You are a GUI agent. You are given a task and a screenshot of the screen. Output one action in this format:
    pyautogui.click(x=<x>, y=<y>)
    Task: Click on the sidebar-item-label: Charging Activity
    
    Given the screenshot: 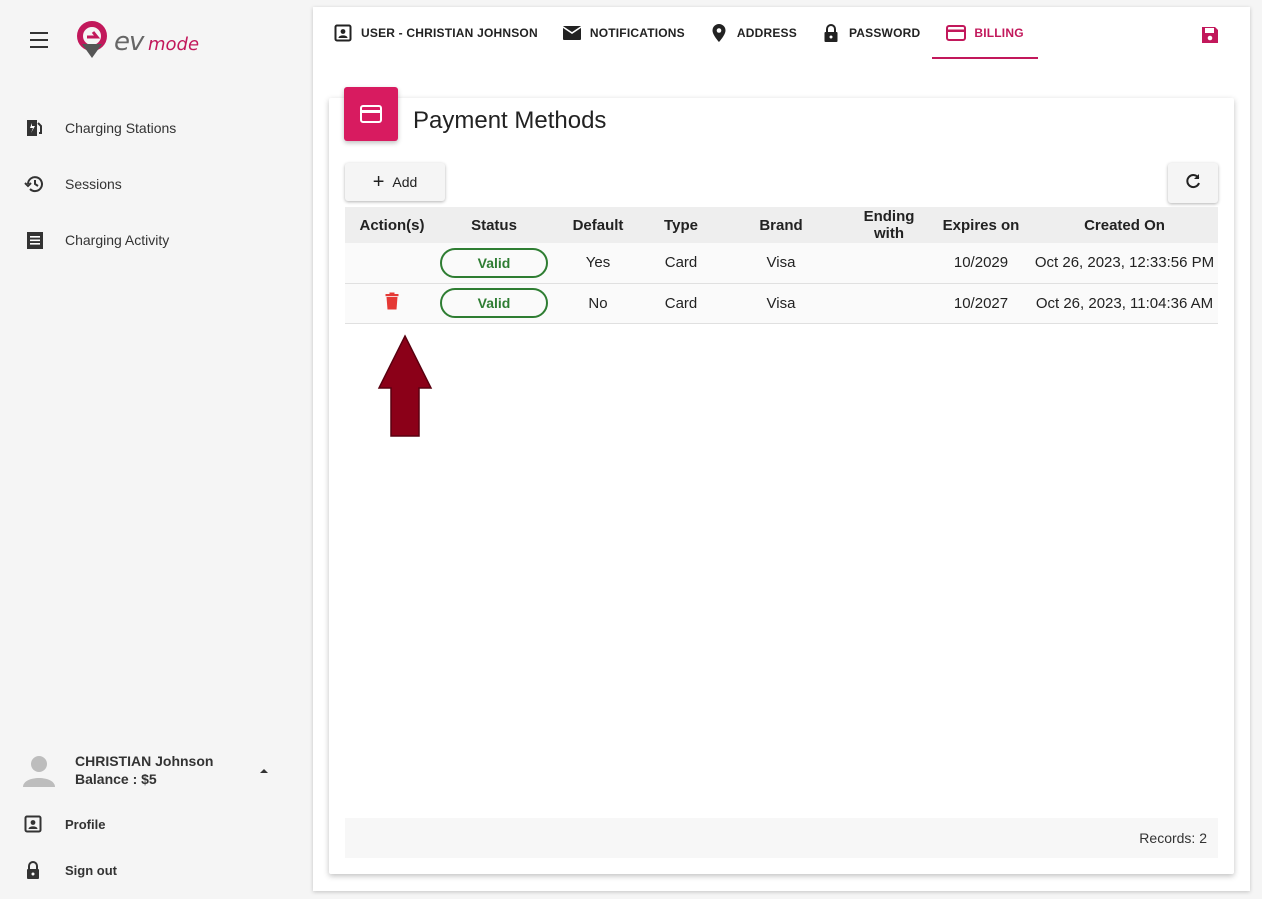 What is the action you would take?
    pyautogui.click(x=117, y=240)
    